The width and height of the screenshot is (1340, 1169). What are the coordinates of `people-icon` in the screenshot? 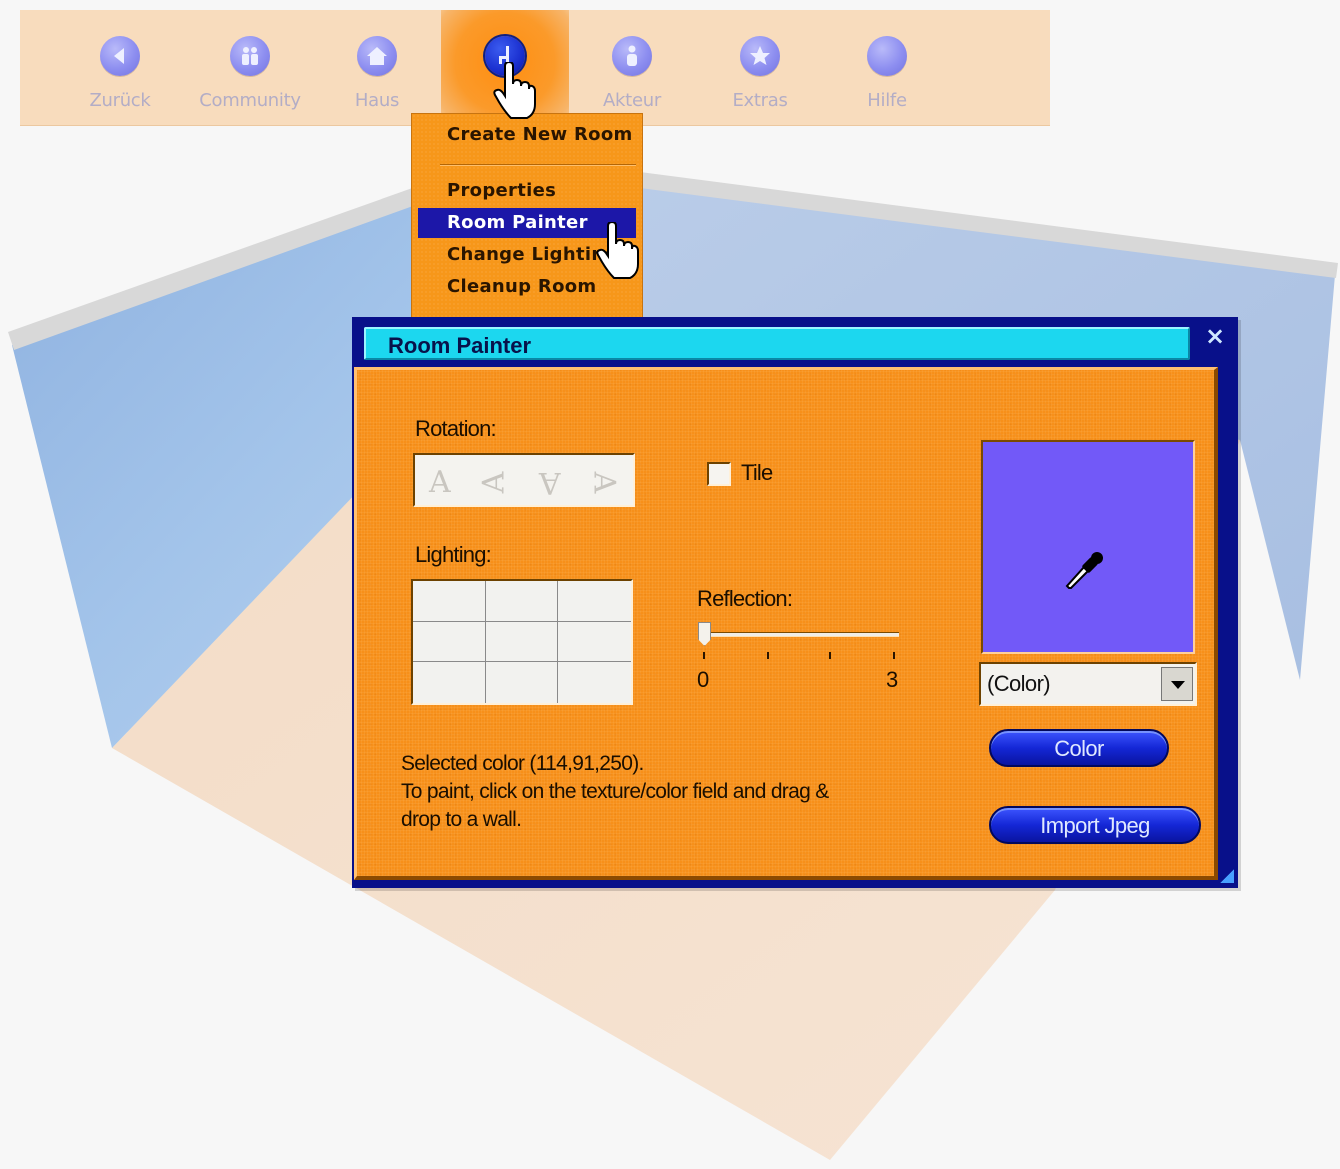 It's located at (250, 56).